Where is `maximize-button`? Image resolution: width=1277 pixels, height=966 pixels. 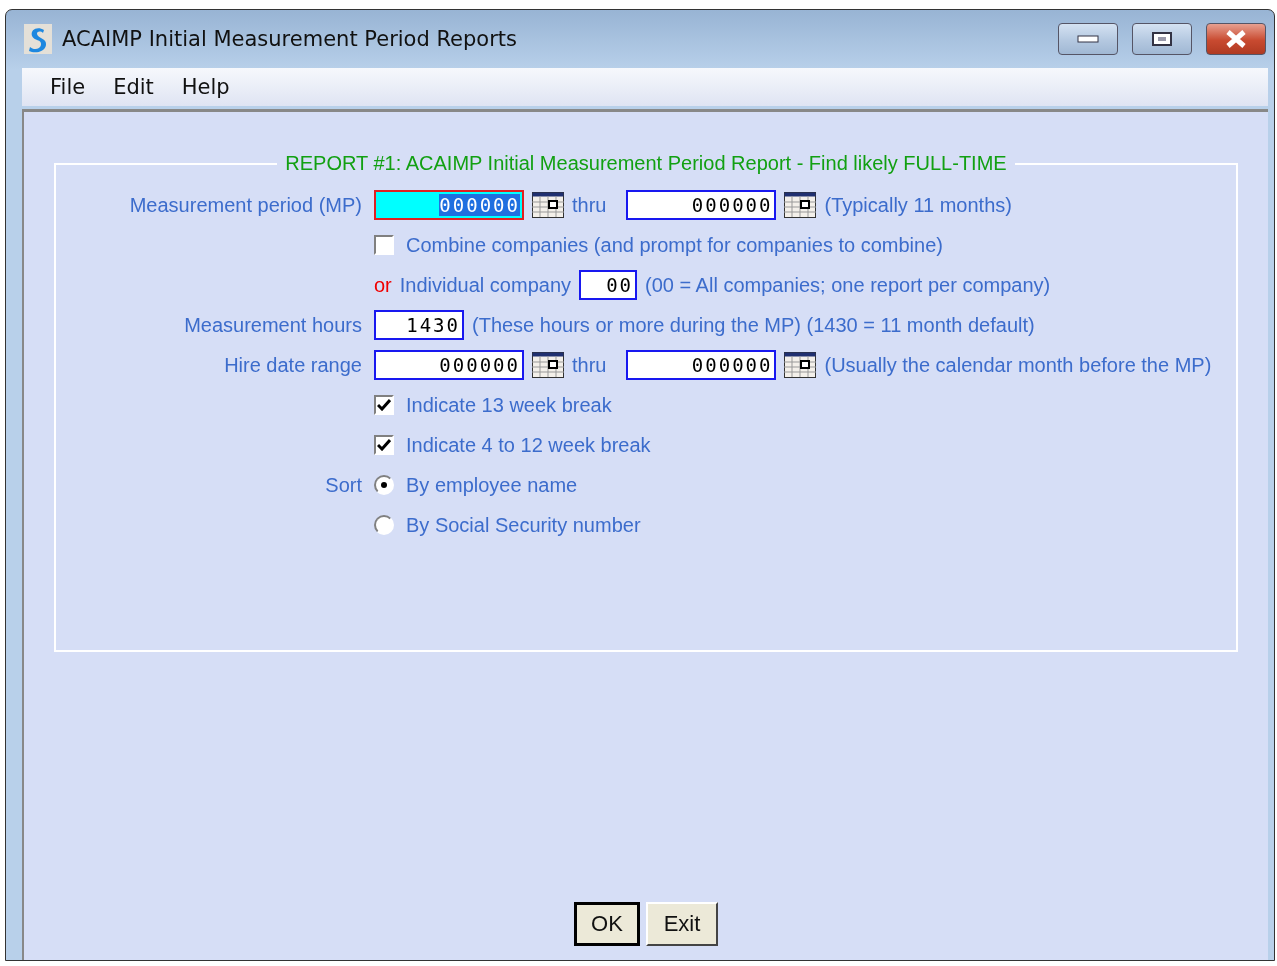 maximize-button is located at coordinates (1162, 39).